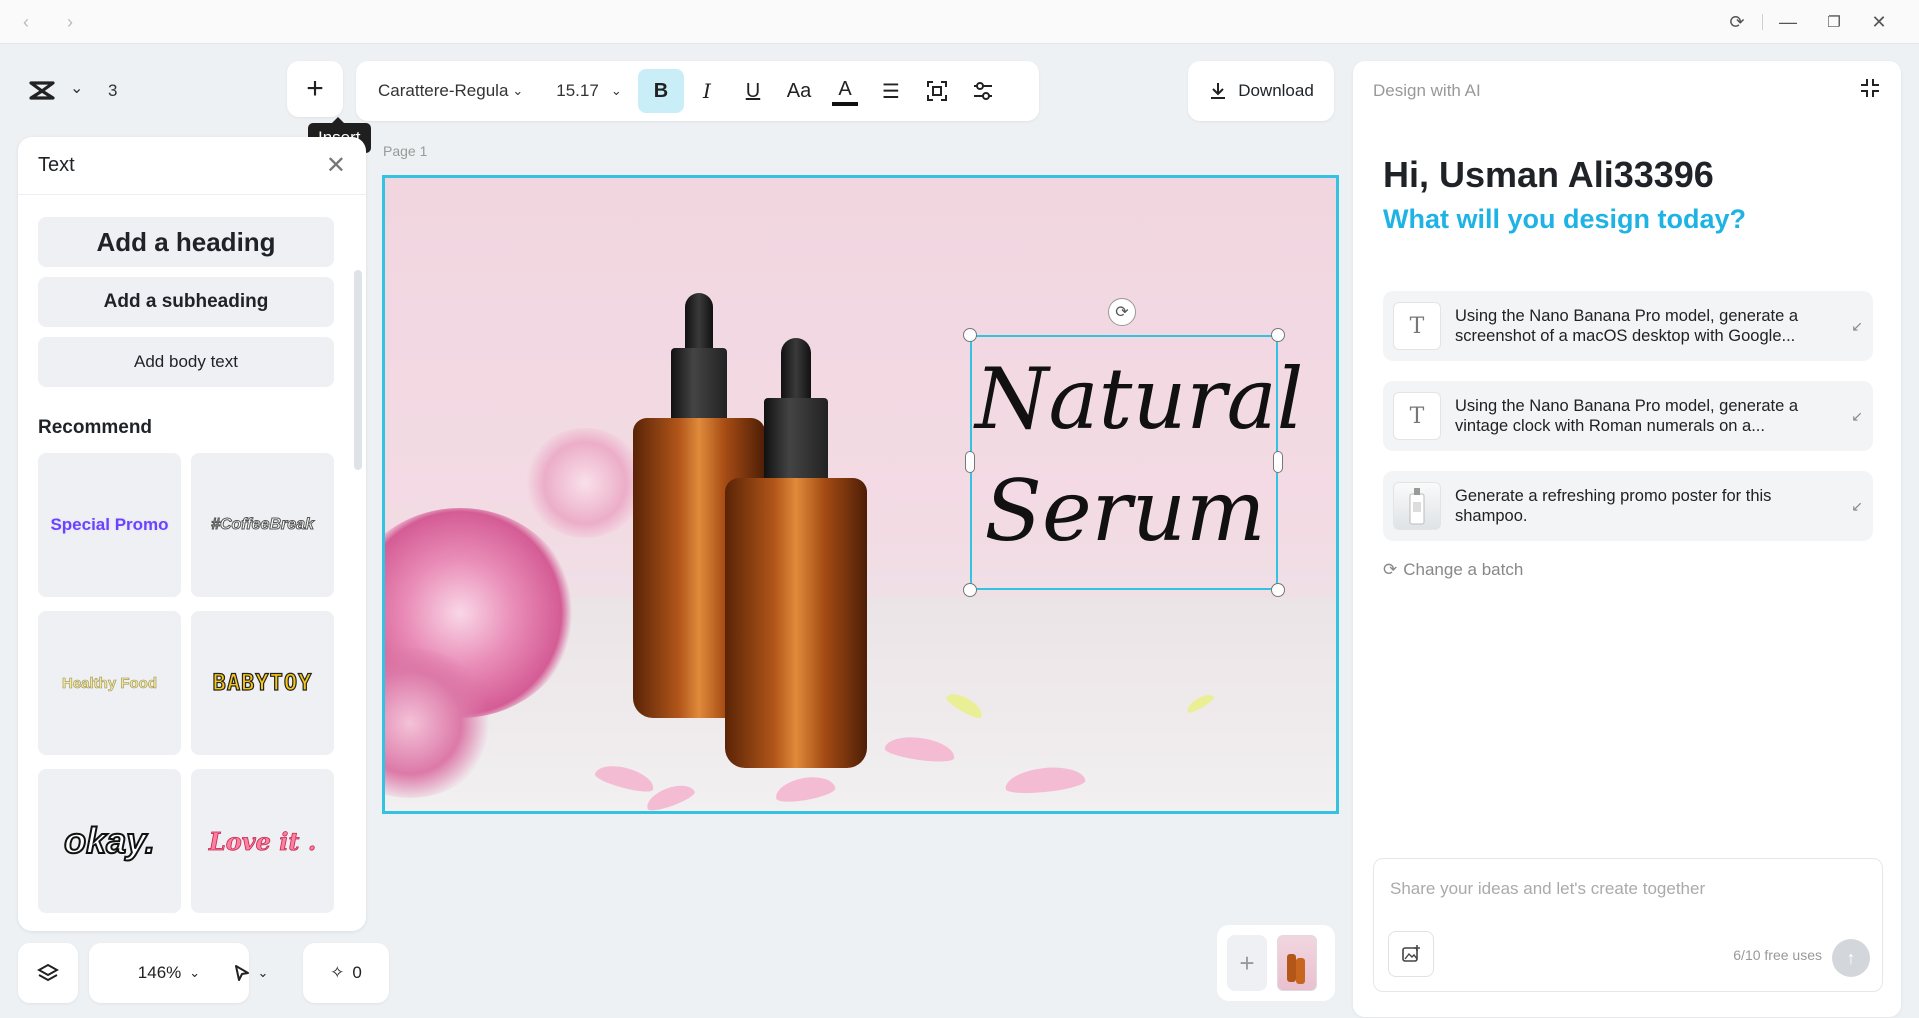 Image resolution: width=1919 pixels, height=1018 pixels. Describe the element at coordinates (357, 972) in the screenshot. I see `ai-credits-value: 0` at that location.